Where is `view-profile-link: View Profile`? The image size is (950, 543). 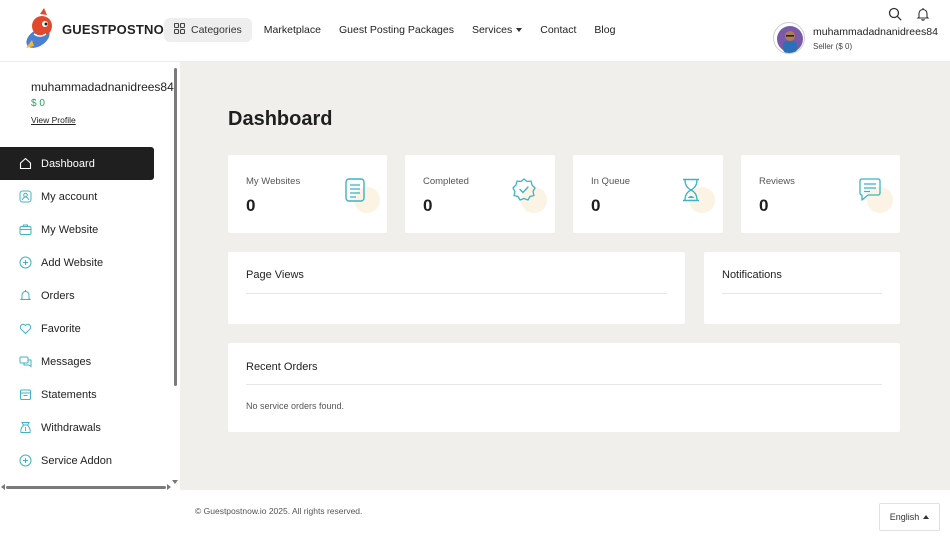 view-profile-link: View Profile is located at coordinates (102, 120).